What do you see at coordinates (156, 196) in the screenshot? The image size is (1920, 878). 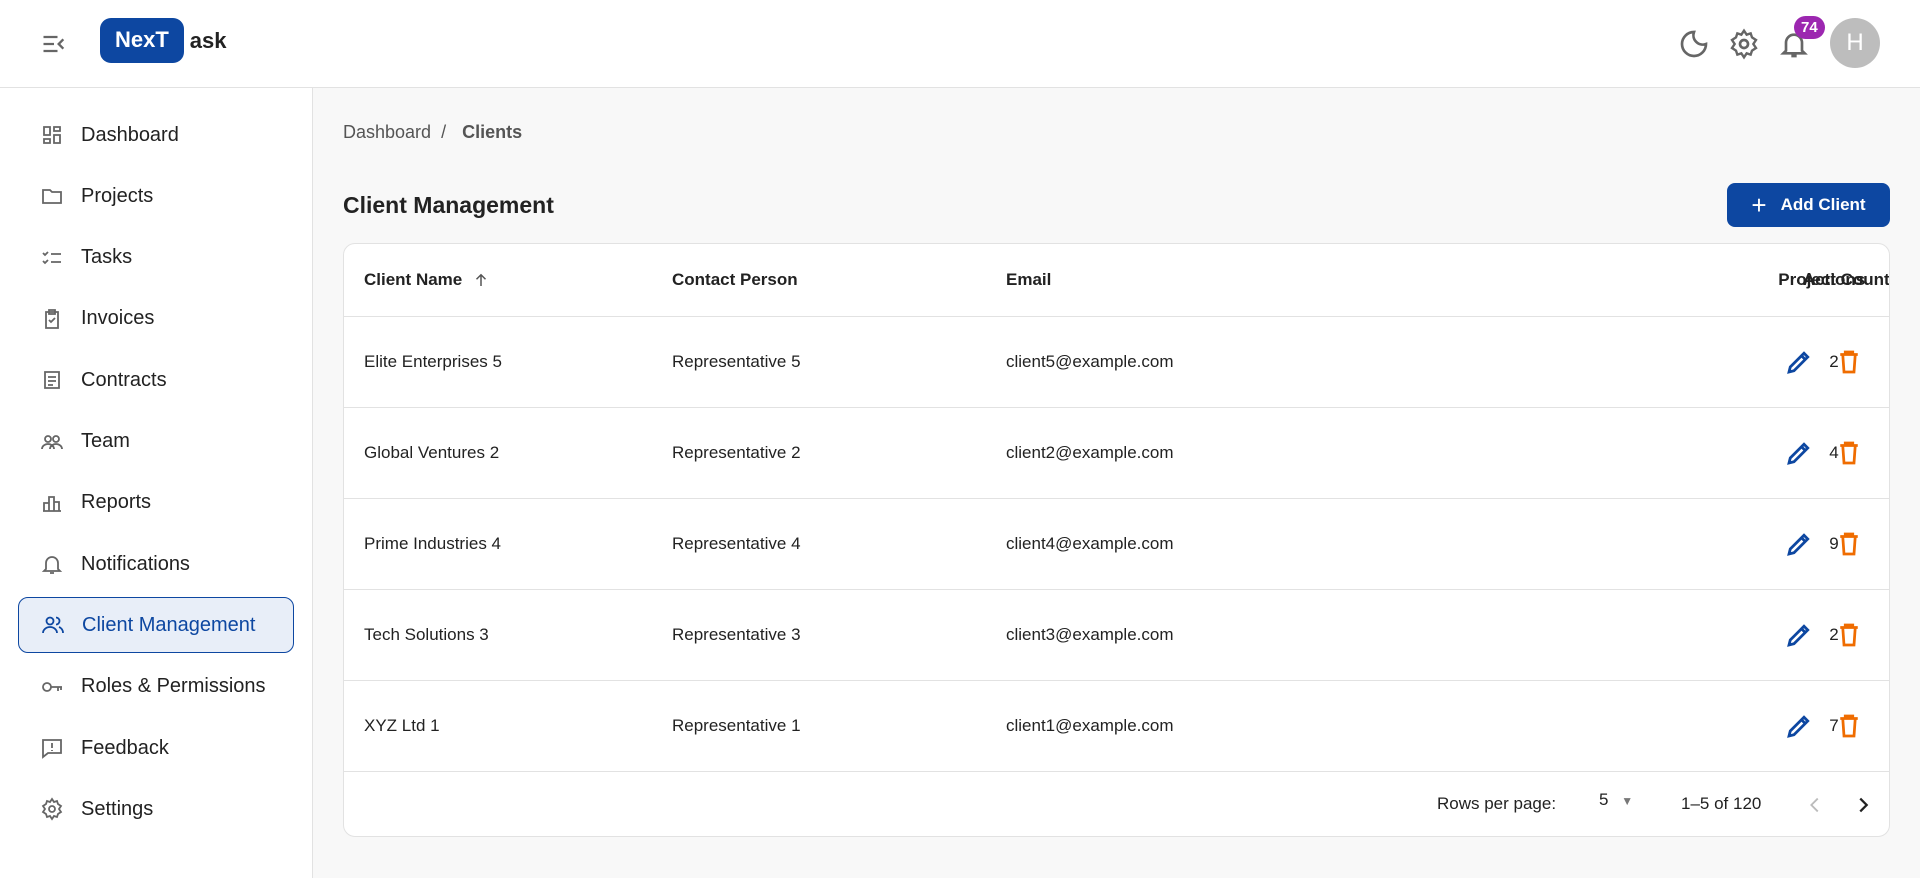 I see `sidebar-item-projects: Projects` at bounding box center [156, 196].